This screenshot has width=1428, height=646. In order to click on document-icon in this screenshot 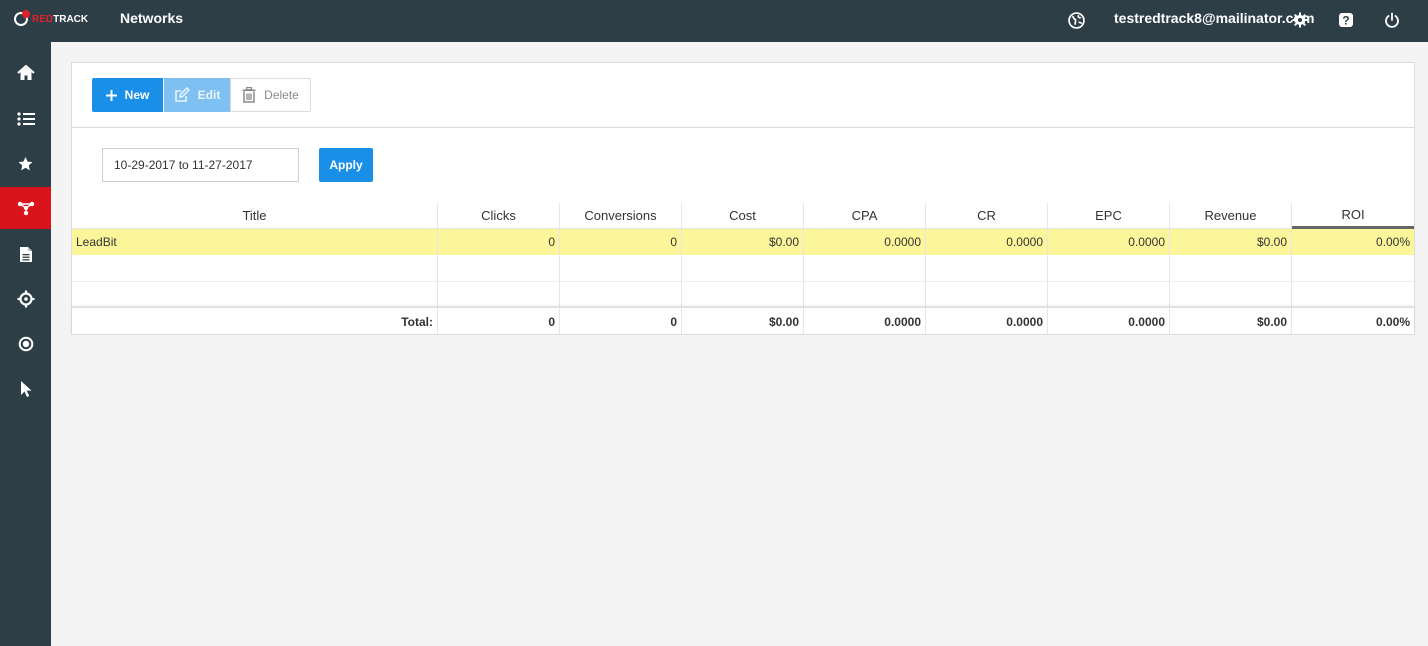, I will do `click(25, 254)`.